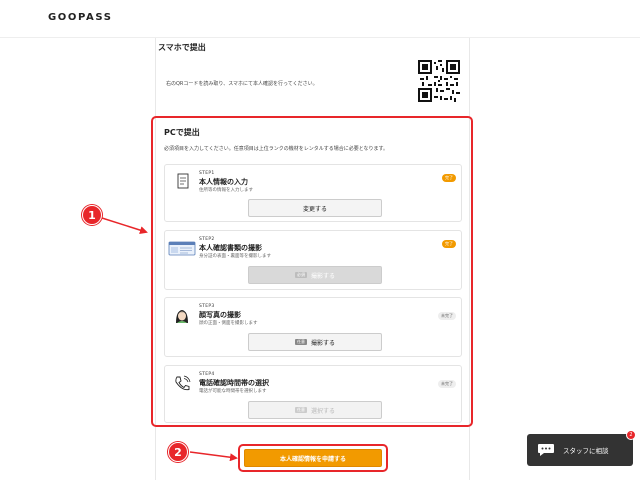 The height and width of the screenshot is (480, 640). I want to click on step-subtitle: 住所等の情報を入力します, so click(226, 190).